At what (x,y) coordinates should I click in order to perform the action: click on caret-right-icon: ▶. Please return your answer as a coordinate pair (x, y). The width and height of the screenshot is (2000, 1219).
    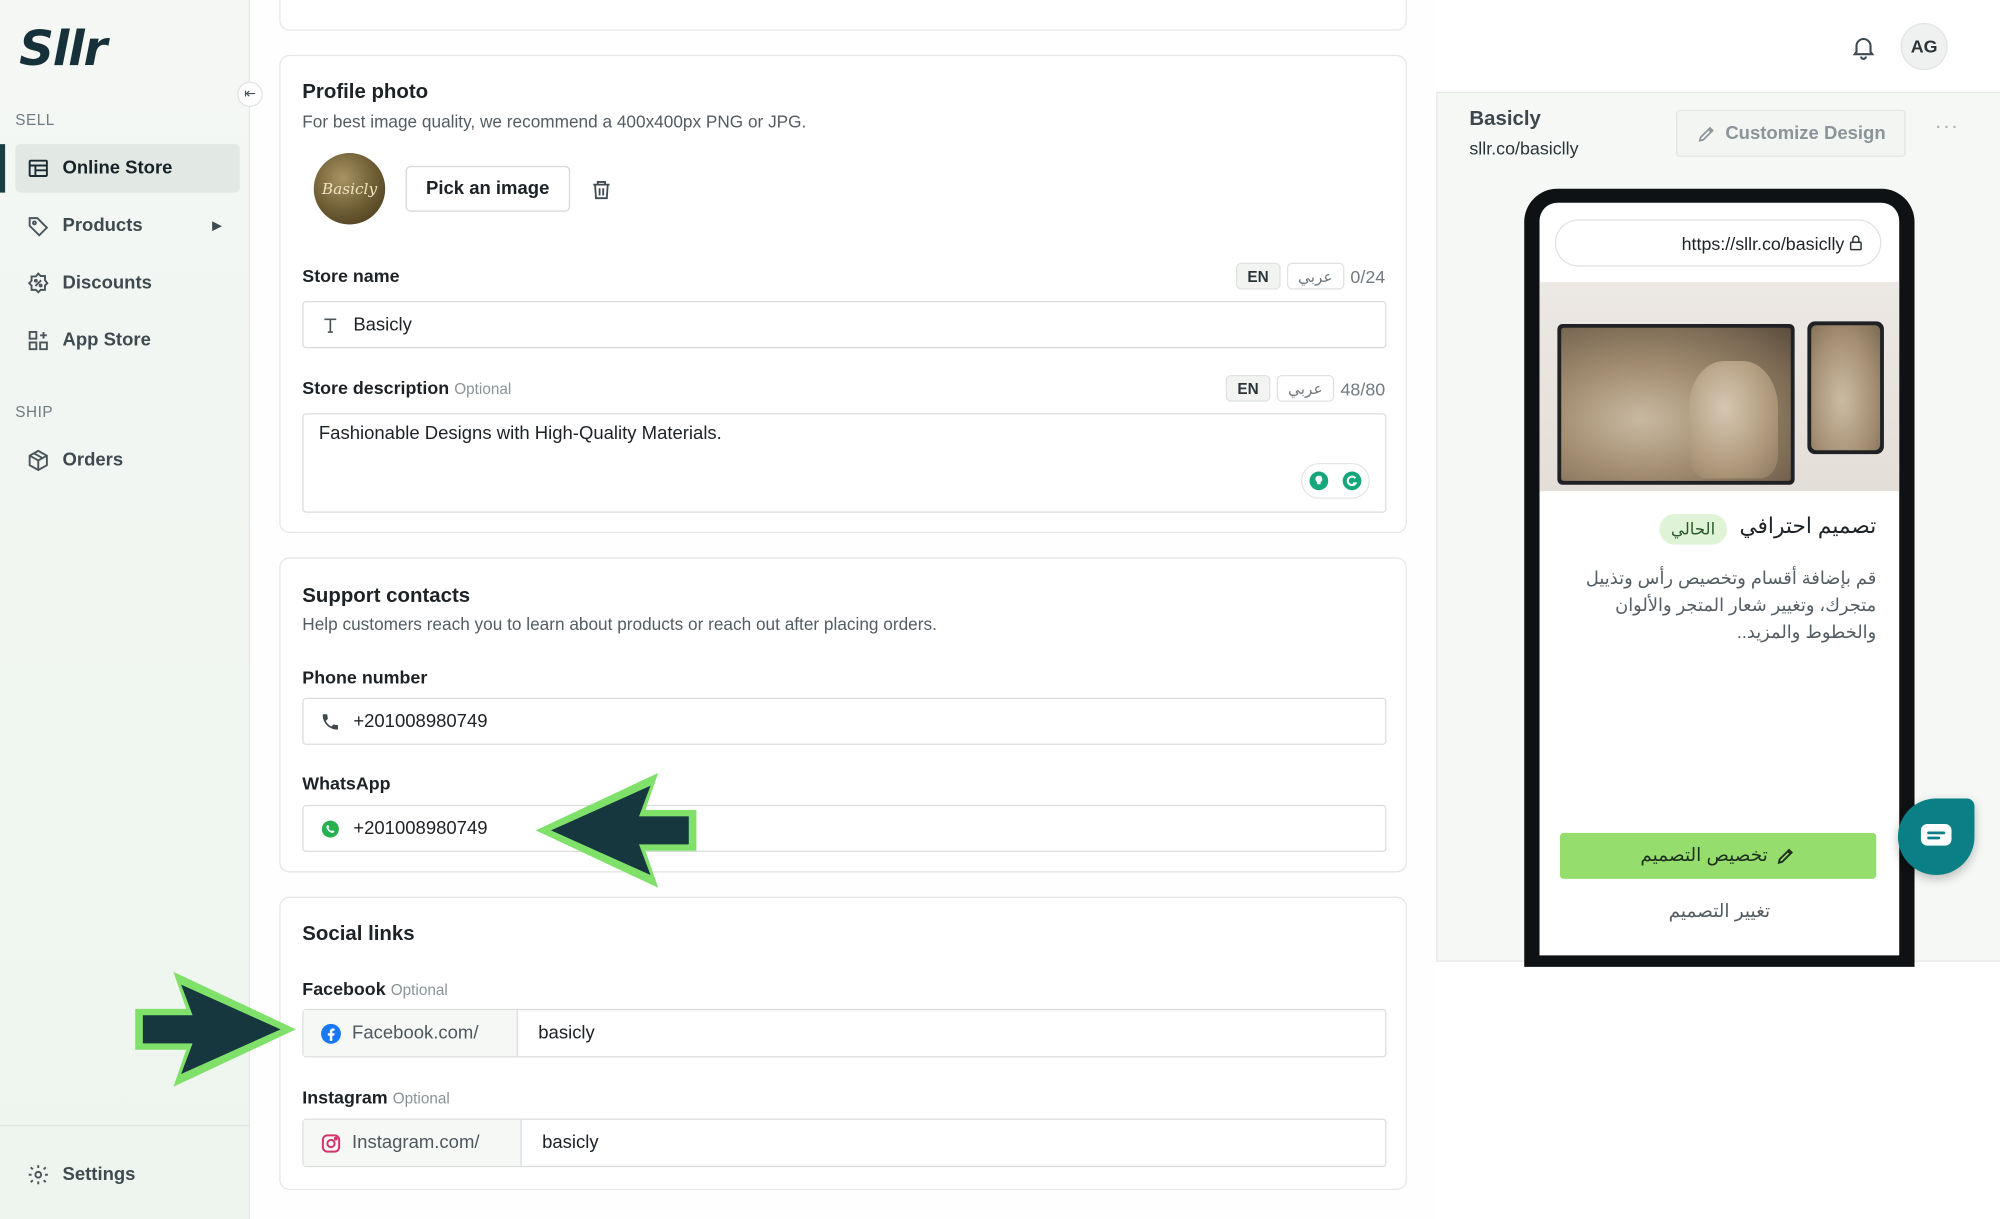
    Looking at the image, I should click on (217, 225).